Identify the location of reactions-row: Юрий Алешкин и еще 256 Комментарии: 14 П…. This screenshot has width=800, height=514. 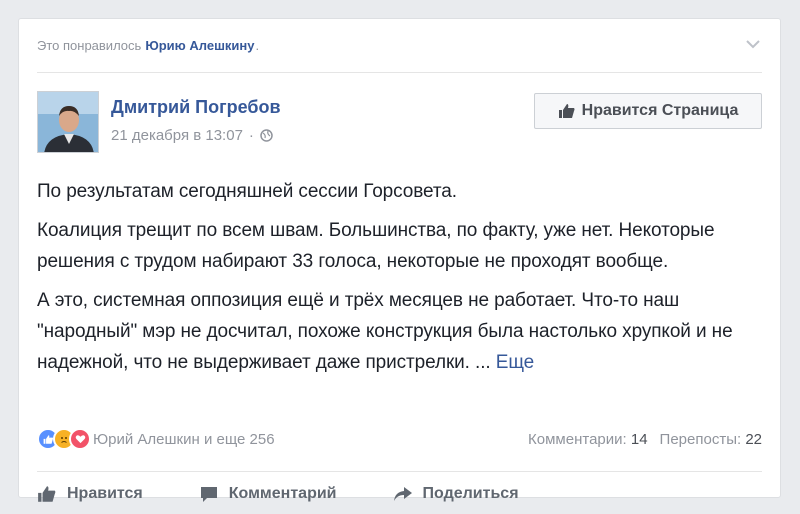
(399, 439).